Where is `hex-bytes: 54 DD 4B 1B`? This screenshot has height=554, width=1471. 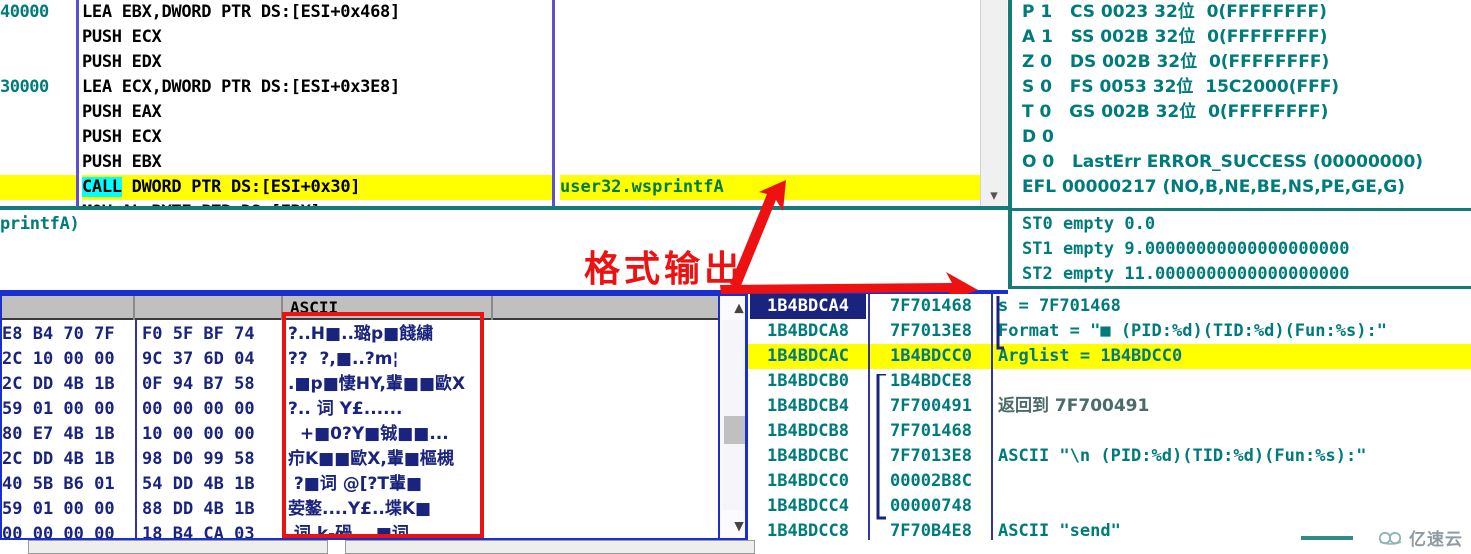
hex-bytes: 54 DD 4B 1B is located at coordinates (198, 484).